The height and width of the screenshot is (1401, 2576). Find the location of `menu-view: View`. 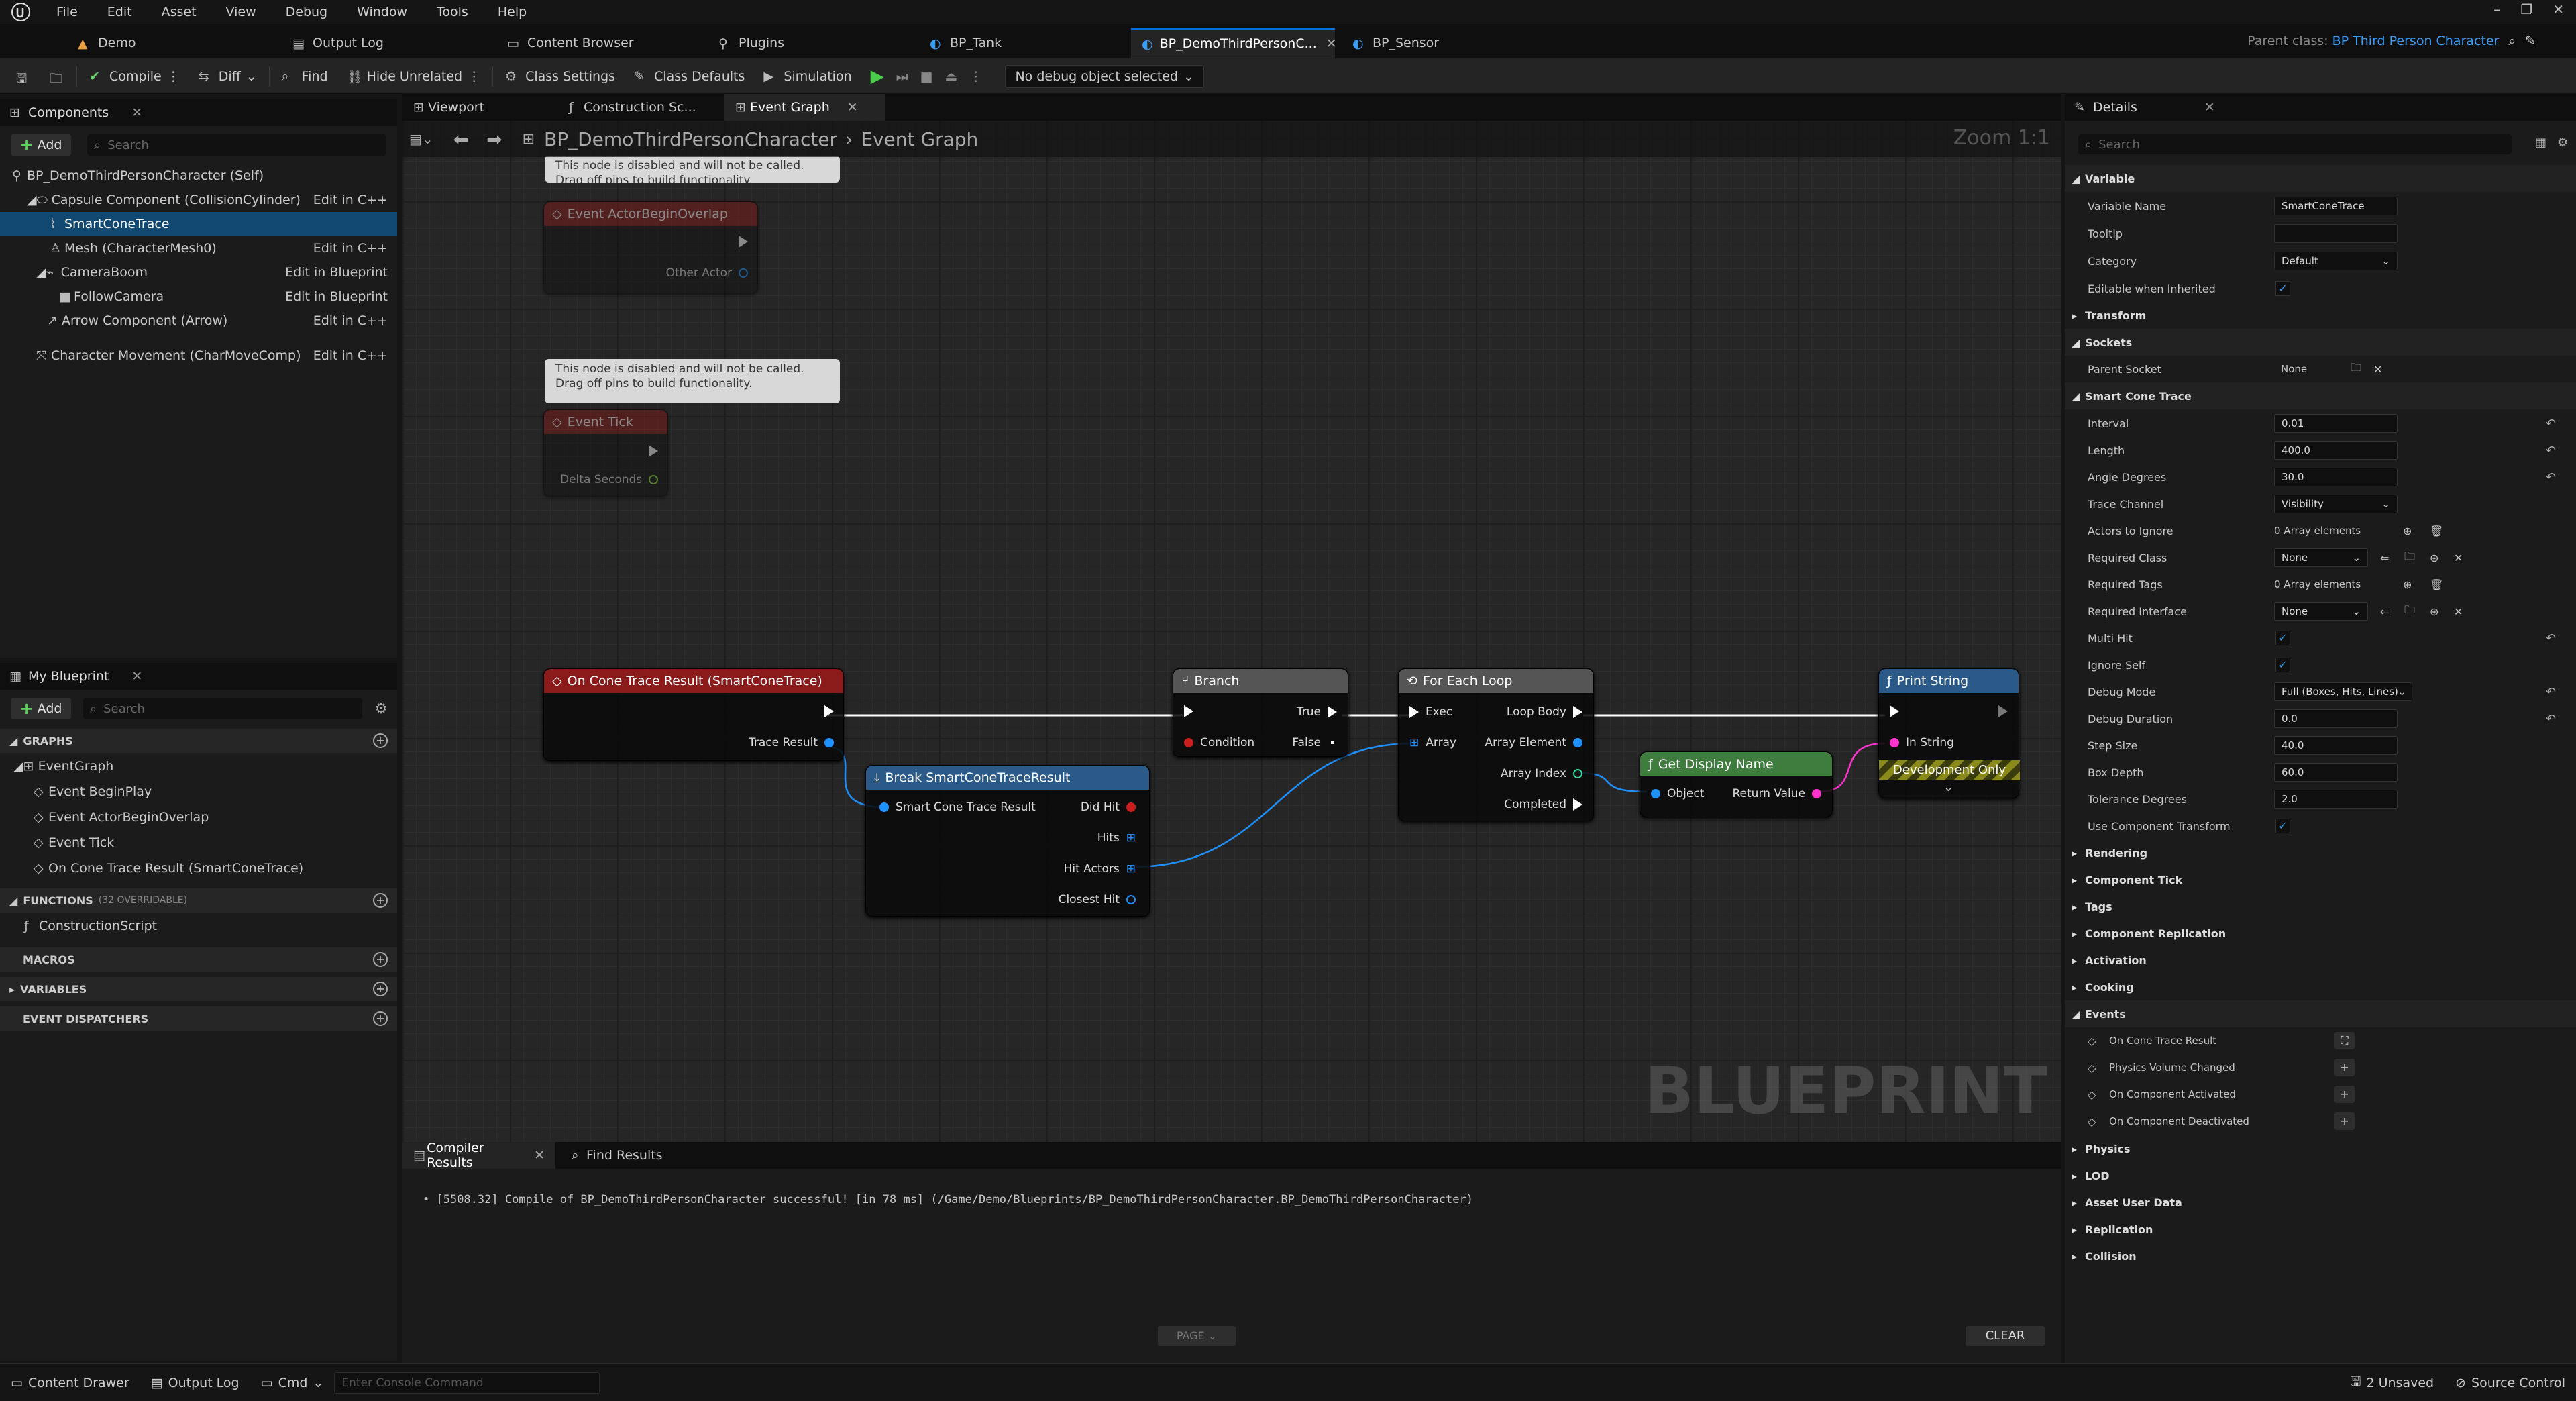

menu-view: View is located at coordinates (241, 12).